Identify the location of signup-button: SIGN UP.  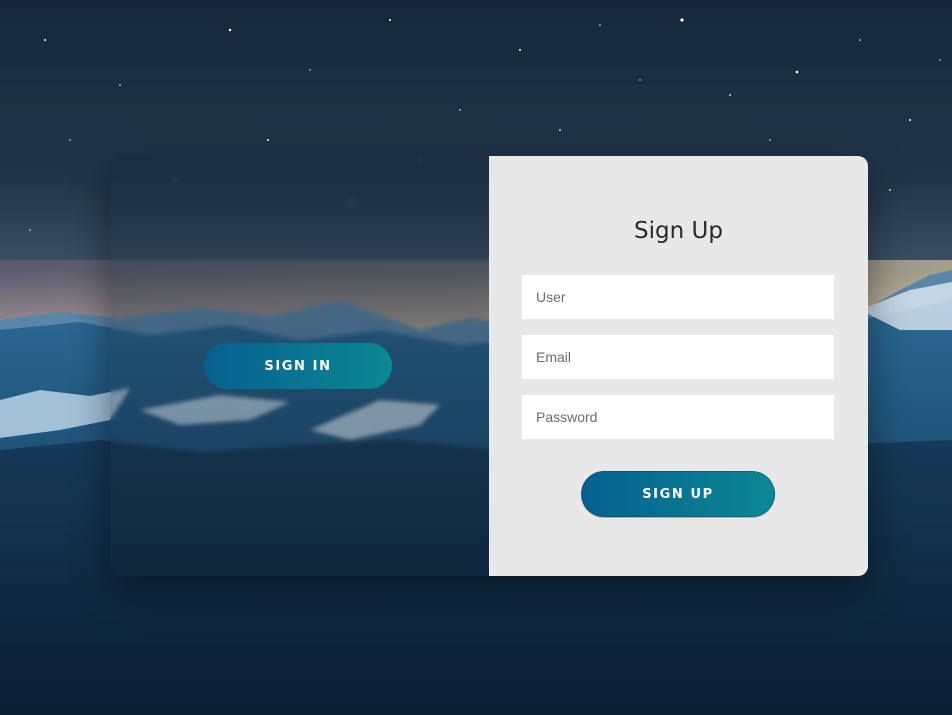
(678, 494).